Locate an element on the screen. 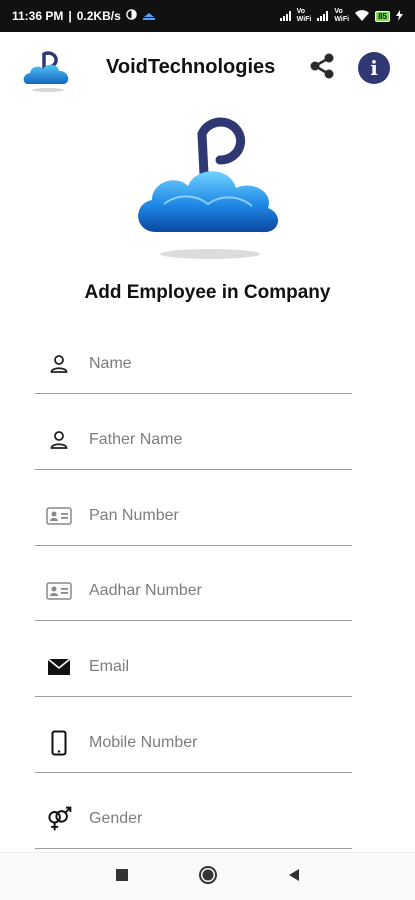  app-logo is located at coordinates (48, 68).